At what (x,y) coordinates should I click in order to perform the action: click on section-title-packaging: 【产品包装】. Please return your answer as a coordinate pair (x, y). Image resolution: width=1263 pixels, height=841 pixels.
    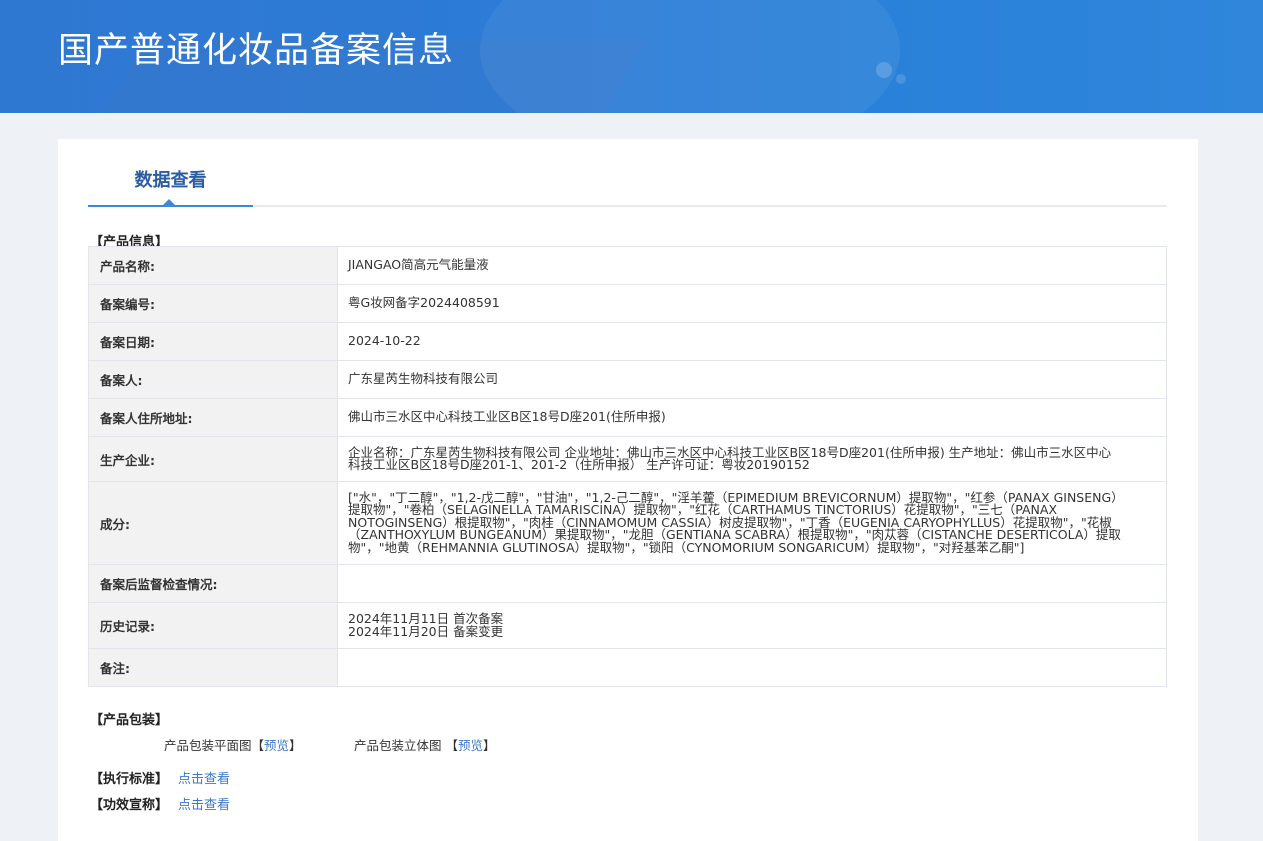
    Looking at the image, I should click on (129, 720).